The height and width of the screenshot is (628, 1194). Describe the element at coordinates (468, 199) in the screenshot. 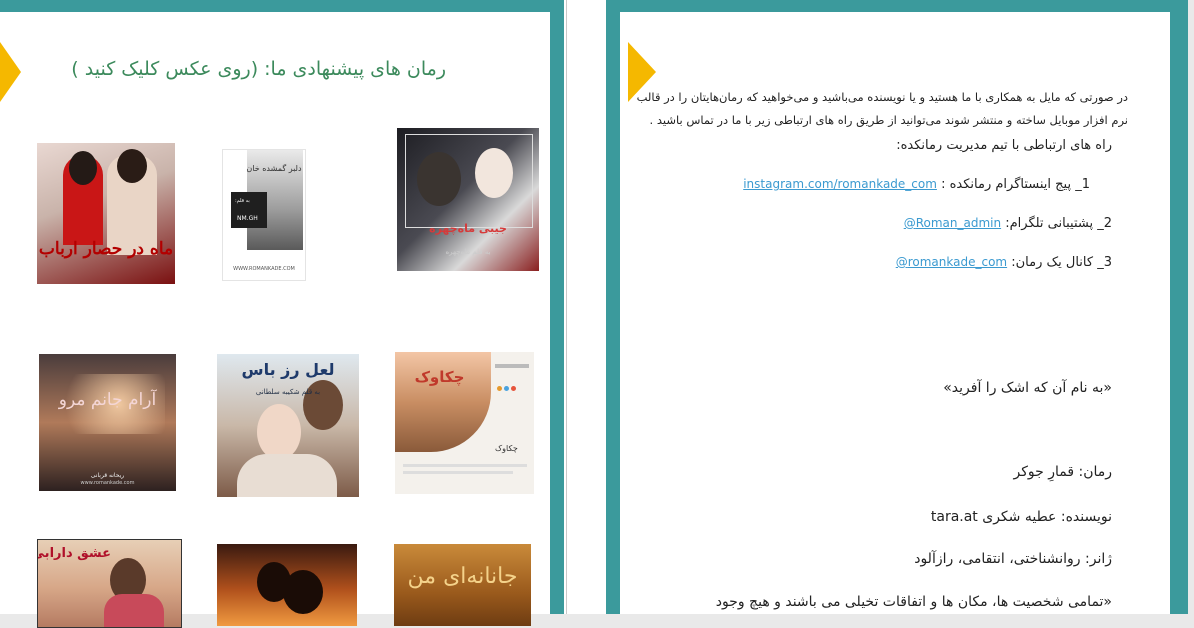

I see `book-cover: جیبی ماه‌چهره به قلم ماه‌چهره` at that location.